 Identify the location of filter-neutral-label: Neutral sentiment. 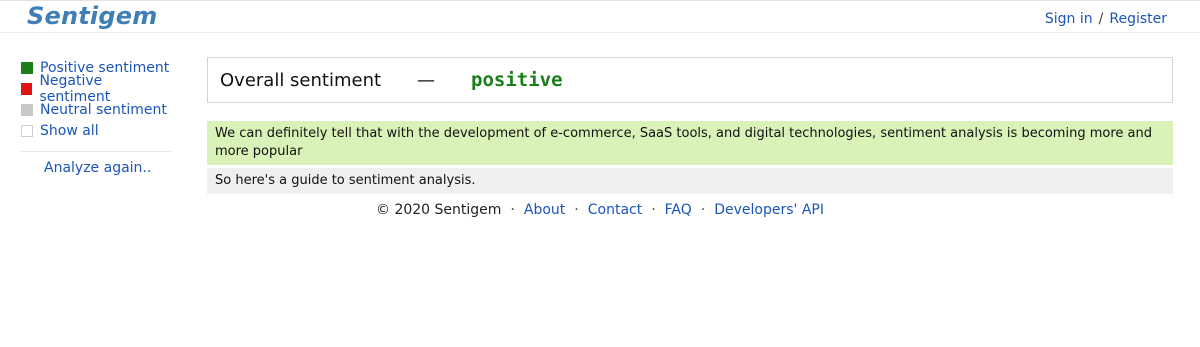
(103, 109).